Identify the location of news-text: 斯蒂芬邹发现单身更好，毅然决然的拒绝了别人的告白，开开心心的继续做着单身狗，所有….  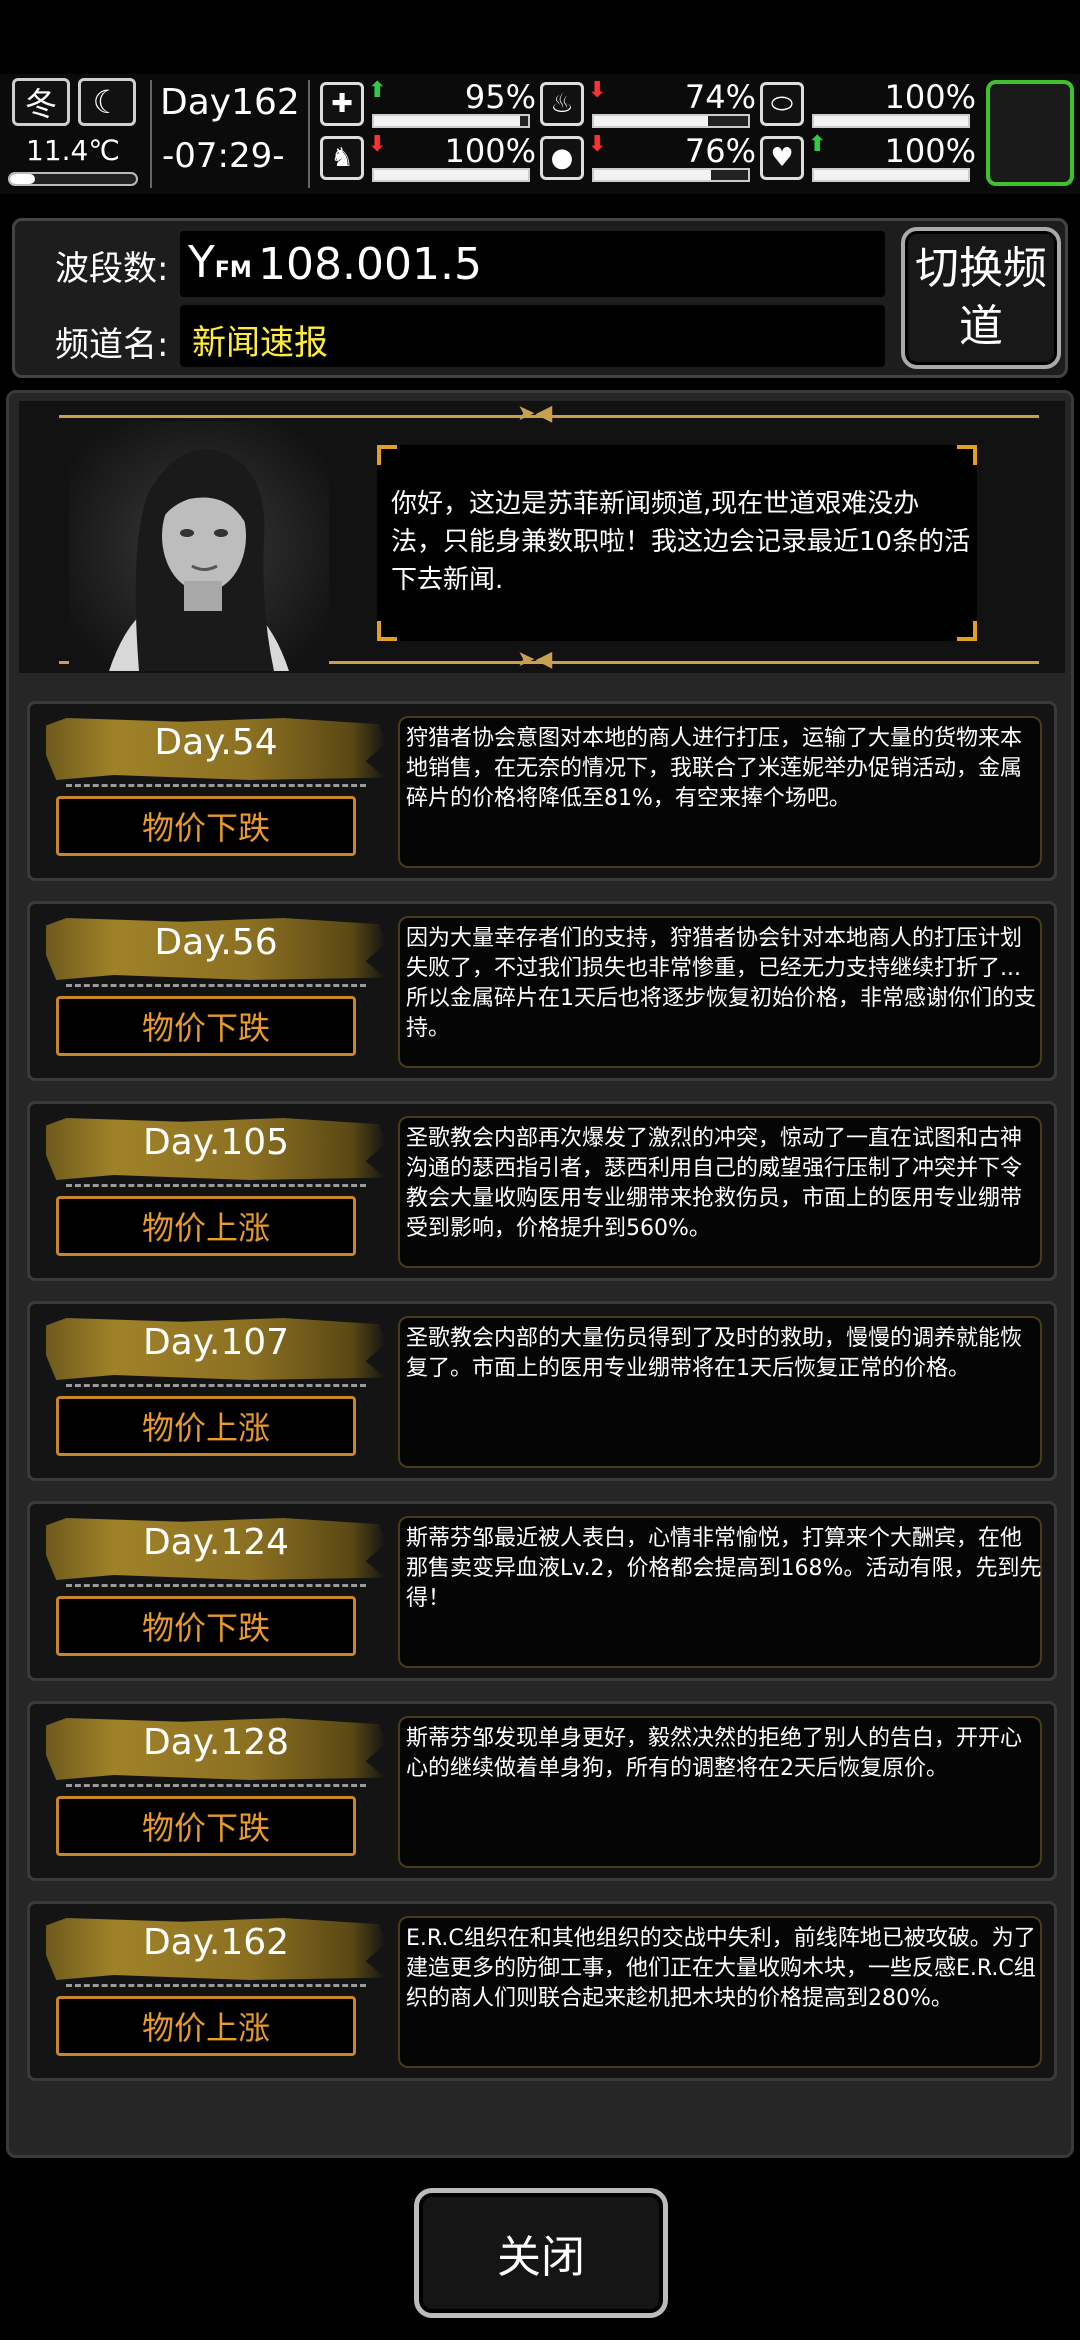
(714, 1753).